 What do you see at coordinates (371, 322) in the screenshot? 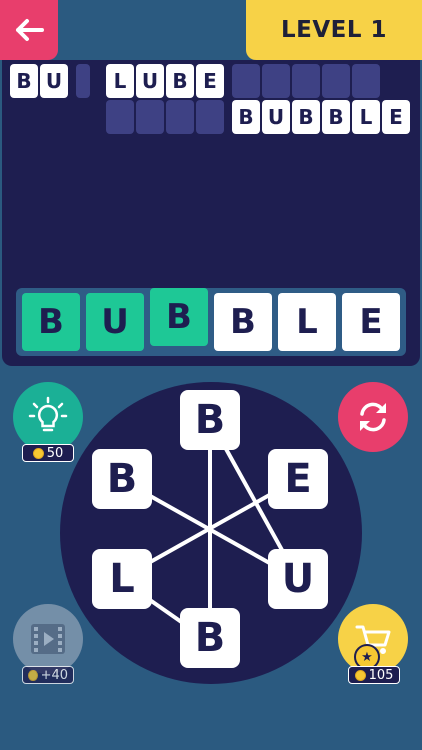
I see `answer-tile: E` at bounding box center [371, 322].